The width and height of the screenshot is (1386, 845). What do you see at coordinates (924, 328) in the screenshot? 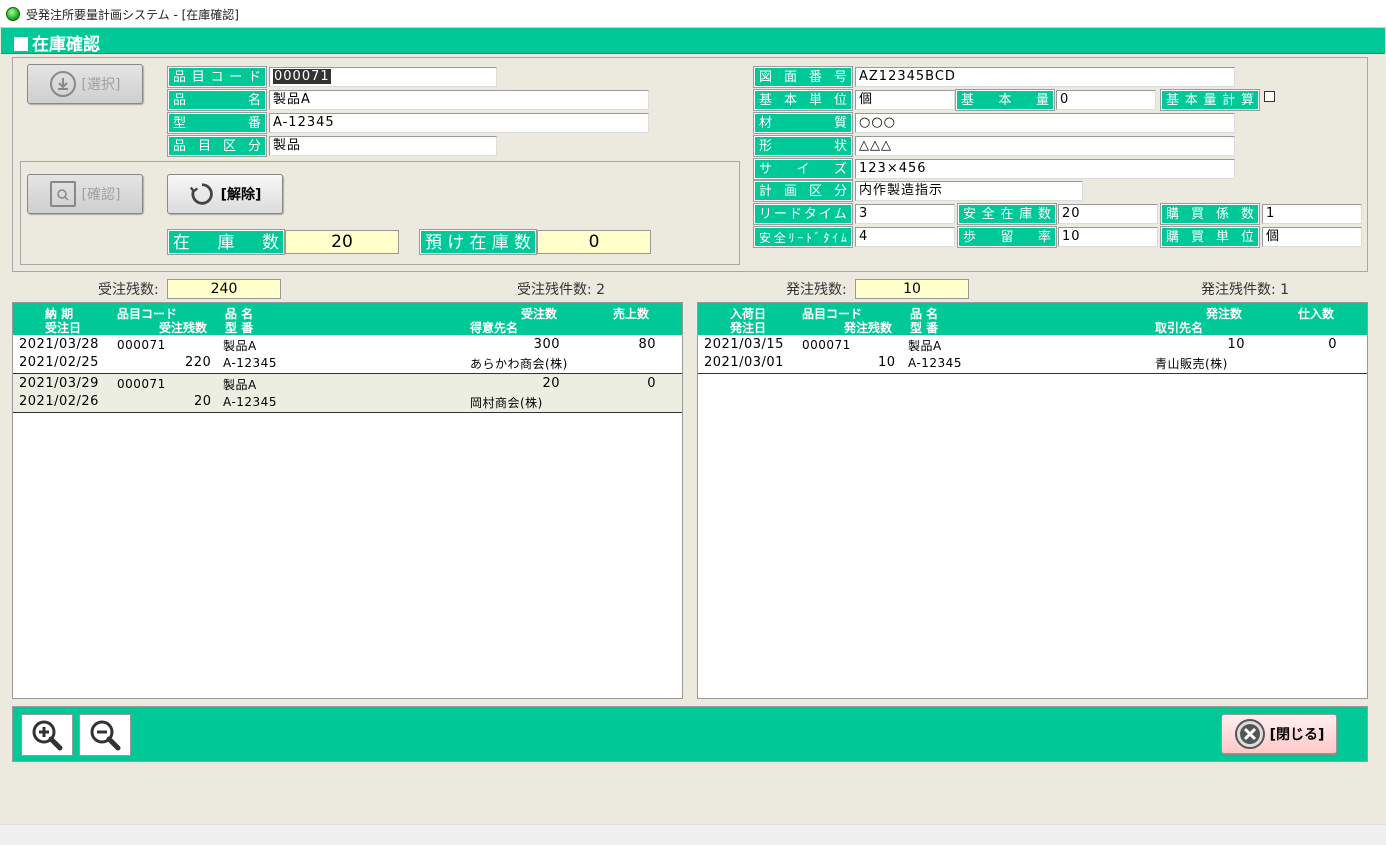
I see `header-model: 型 番` at bounding box center [924, 328].